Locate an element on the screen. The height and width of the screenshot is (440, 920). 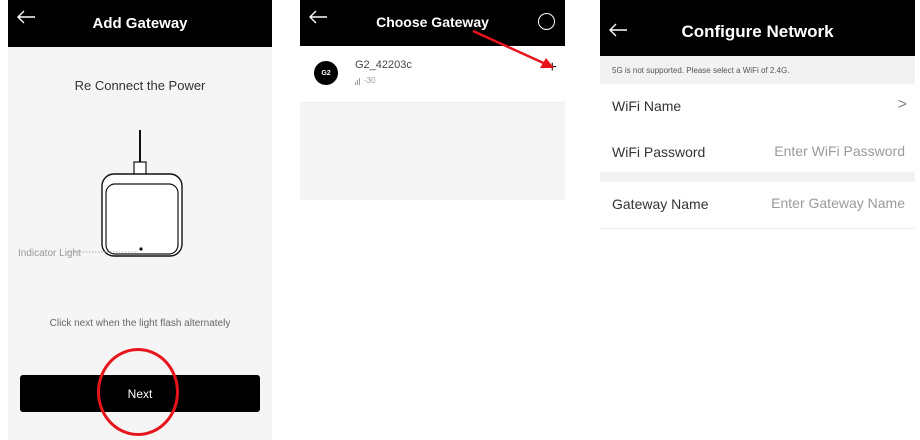
page-title: Add Gateway is located at coordinates (140, 23).